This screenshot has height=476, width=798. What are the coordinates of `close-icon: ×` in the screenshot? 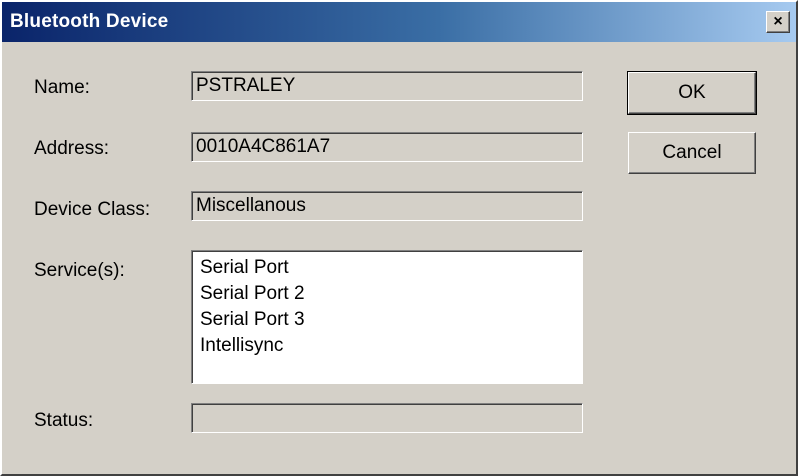 It's located at (778, 21).